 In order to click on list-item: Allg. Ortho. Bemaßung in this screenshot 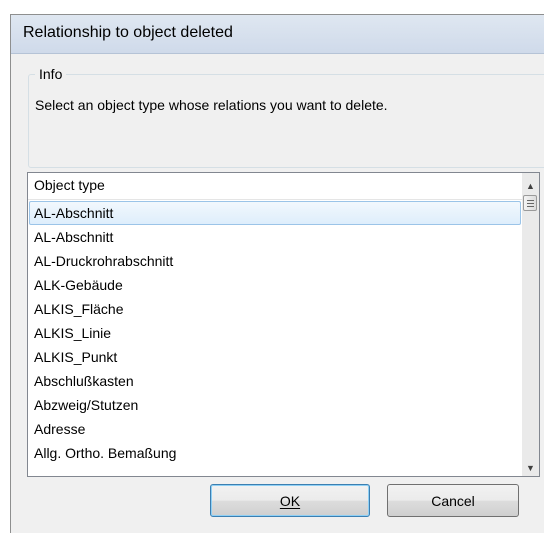, I will do `click(275, 453)`.